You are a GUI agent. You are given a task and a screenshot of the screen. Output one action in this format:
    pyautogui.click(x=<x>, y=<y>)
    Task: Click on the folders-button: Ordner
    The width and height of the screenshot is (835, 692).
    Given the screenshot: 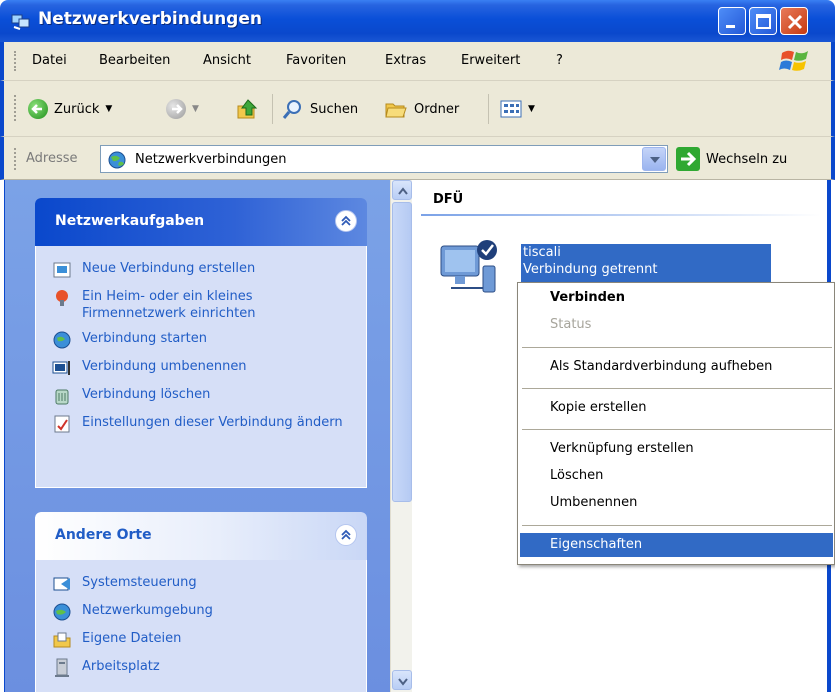 What is the action you would take?
    pyautogui.click(x=421, y=109)
    